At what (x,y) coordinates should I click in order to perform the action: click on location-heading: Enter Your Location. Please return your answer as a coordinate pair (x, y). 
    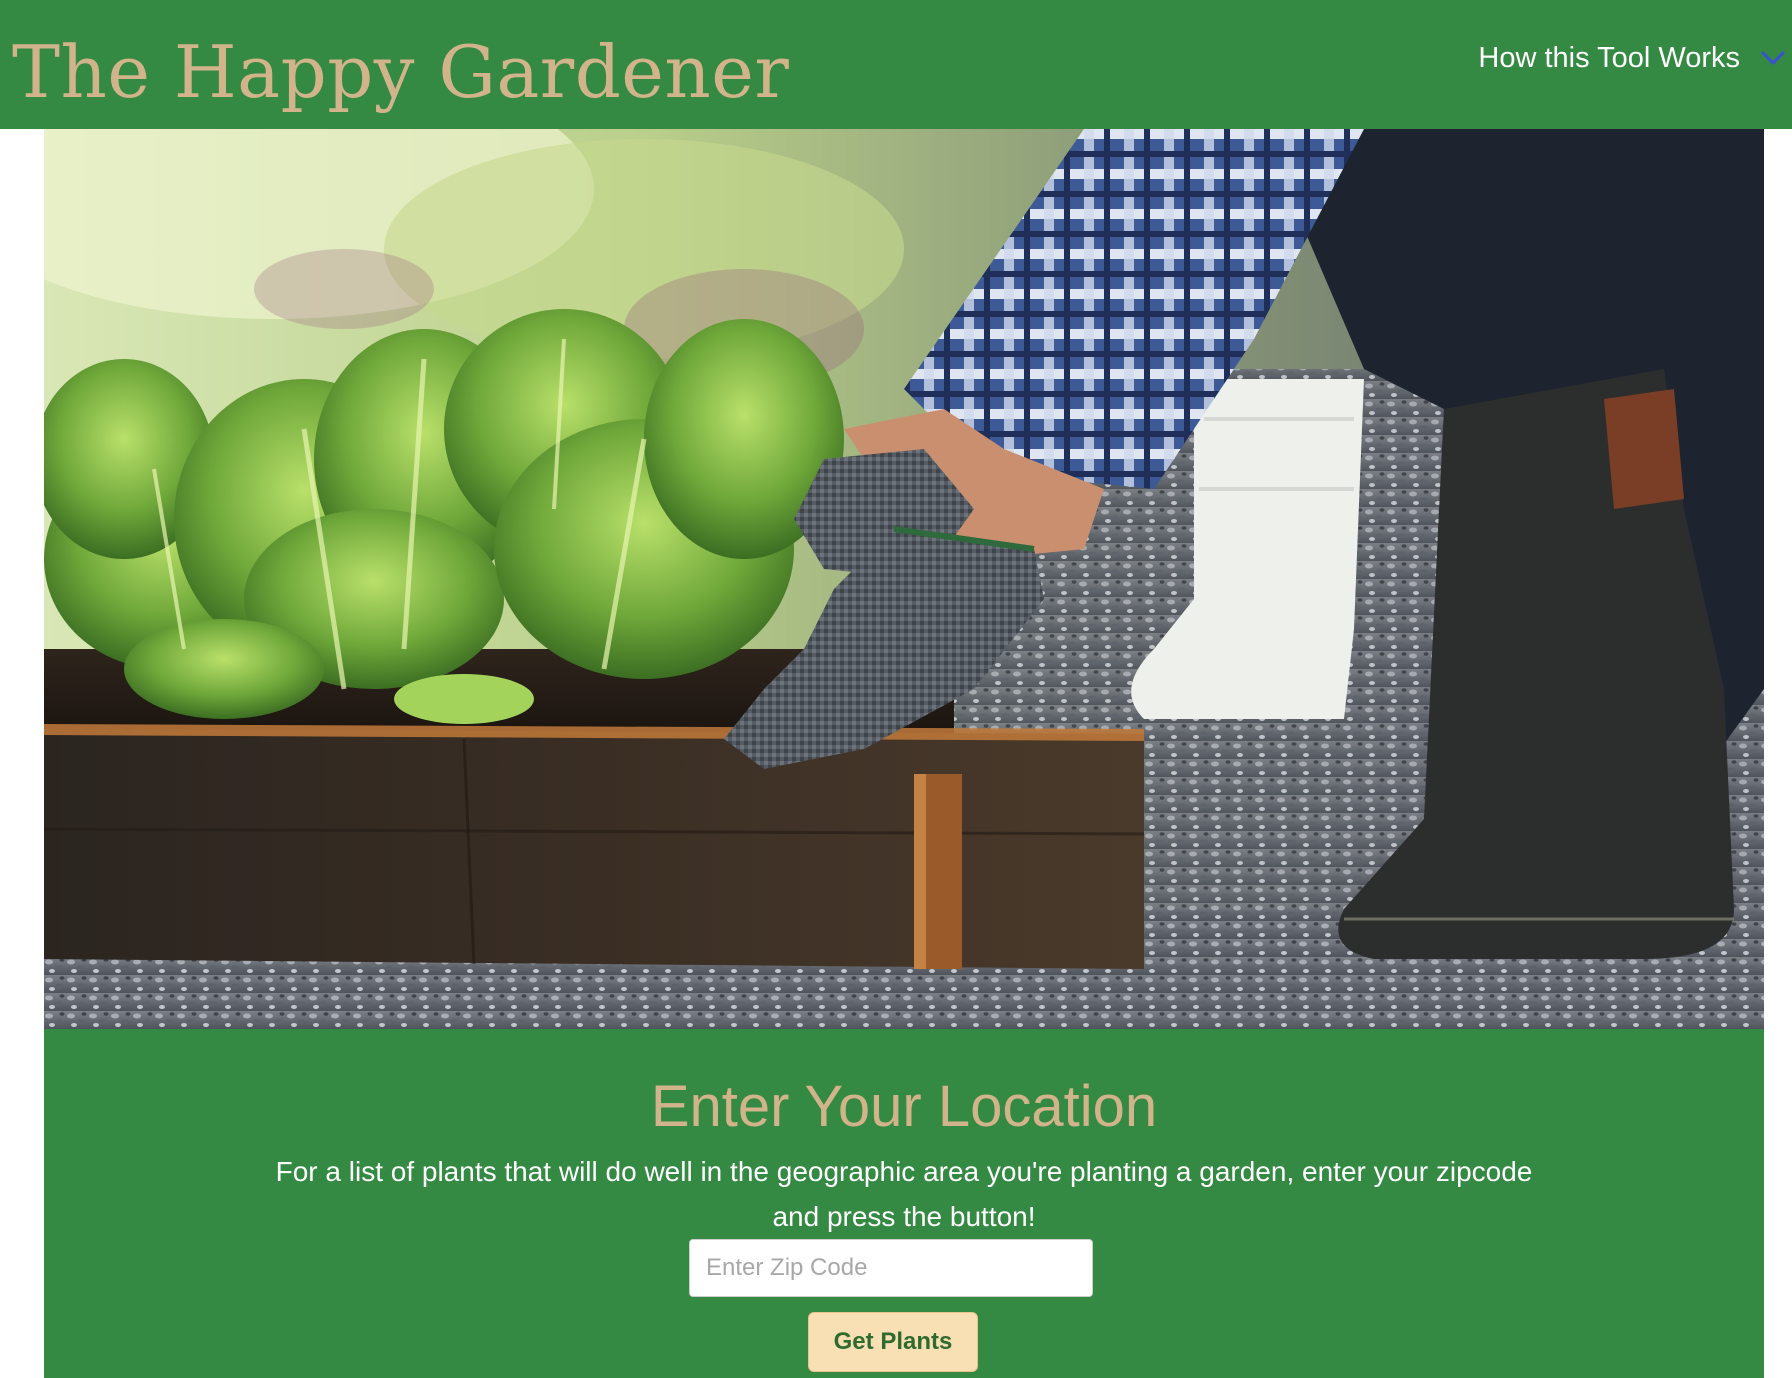
    Looking at the image, I should click on (904, 1106).